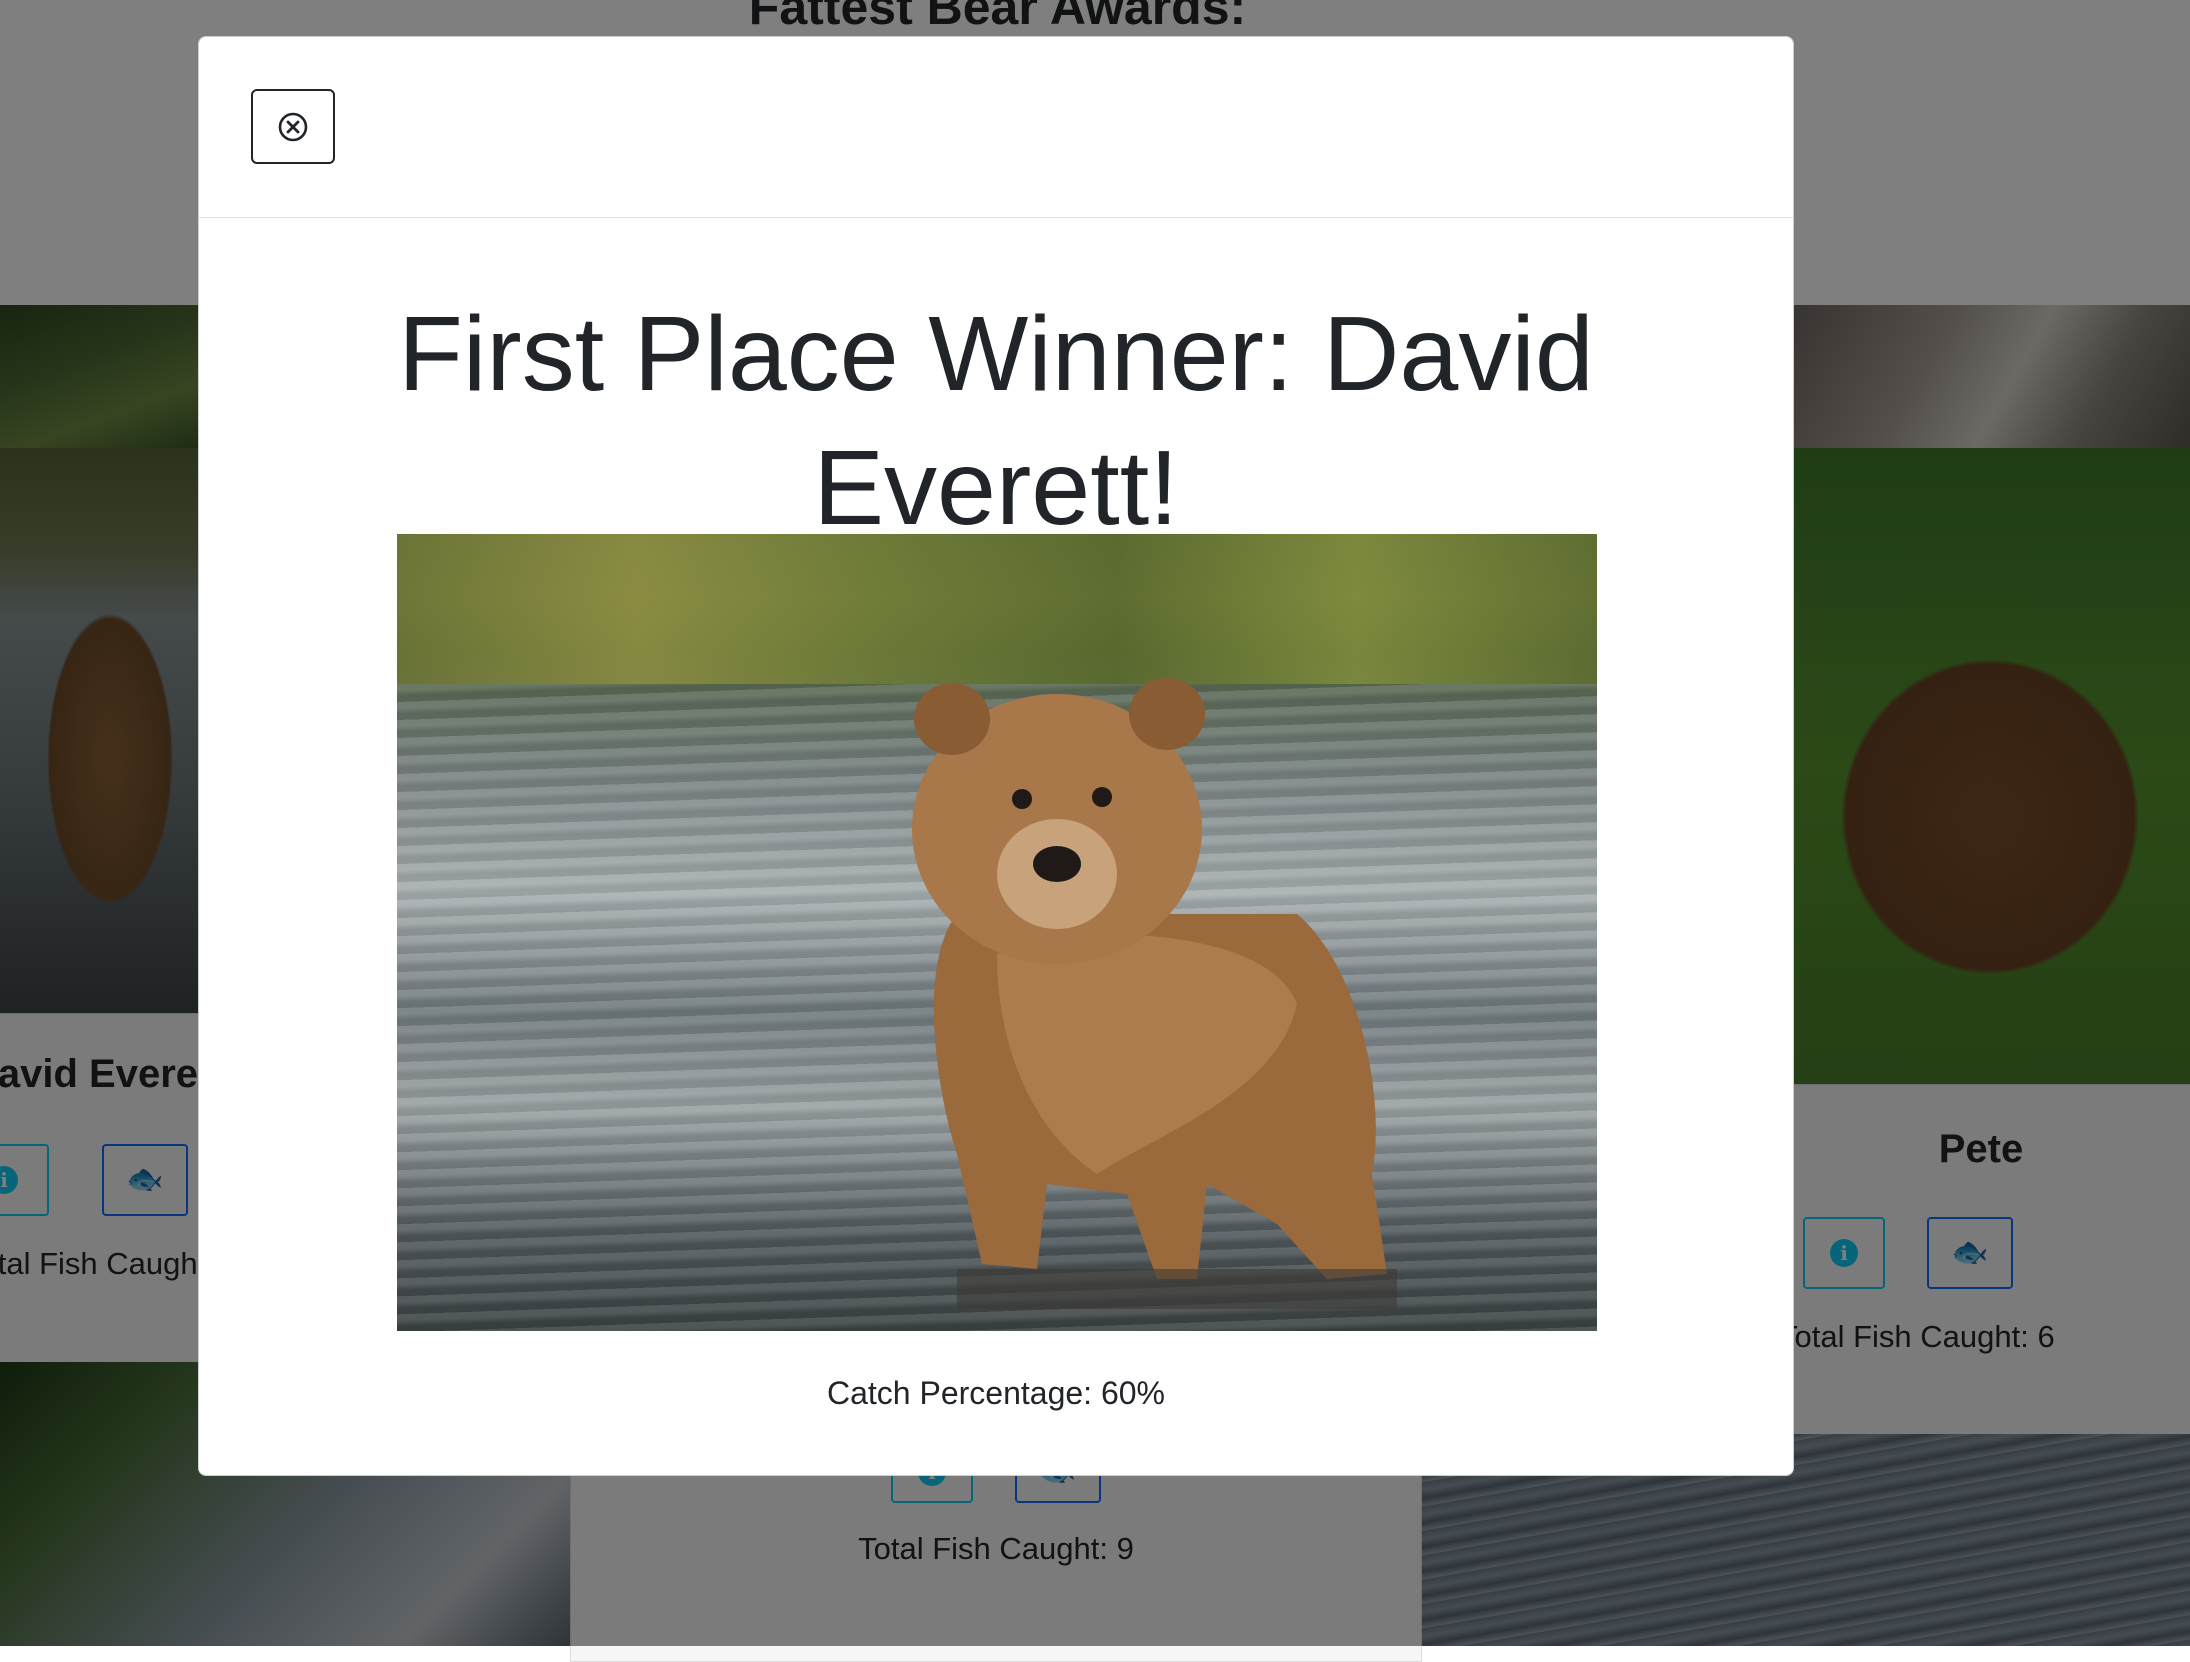 This screenshot has width=2190, height=1662. I want to click on close-circle-icon, so click(293, 126).